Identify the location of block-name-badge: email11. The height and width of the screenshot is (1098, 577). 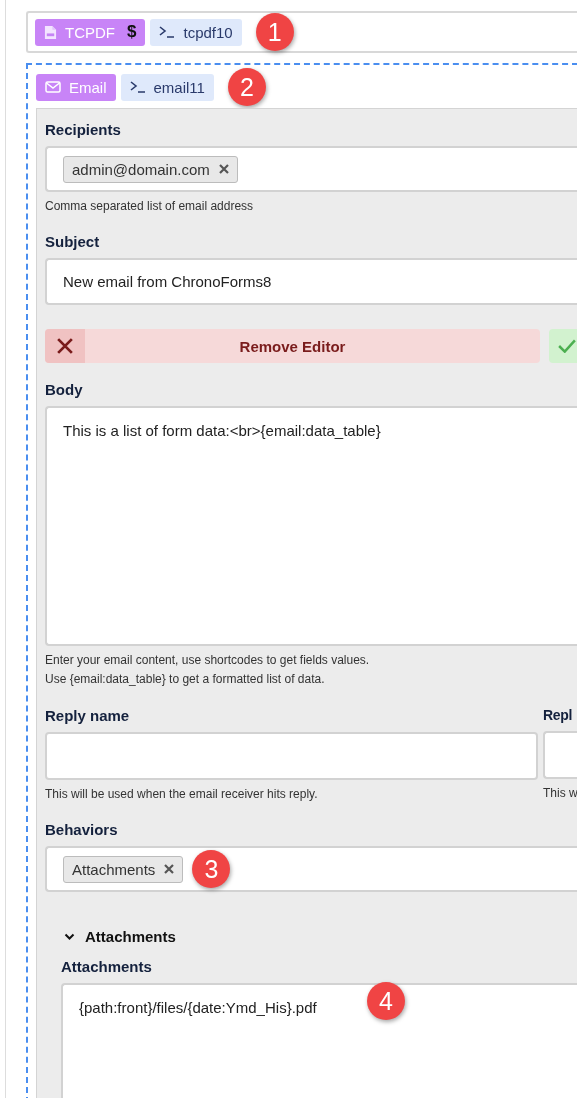
(167, 87).